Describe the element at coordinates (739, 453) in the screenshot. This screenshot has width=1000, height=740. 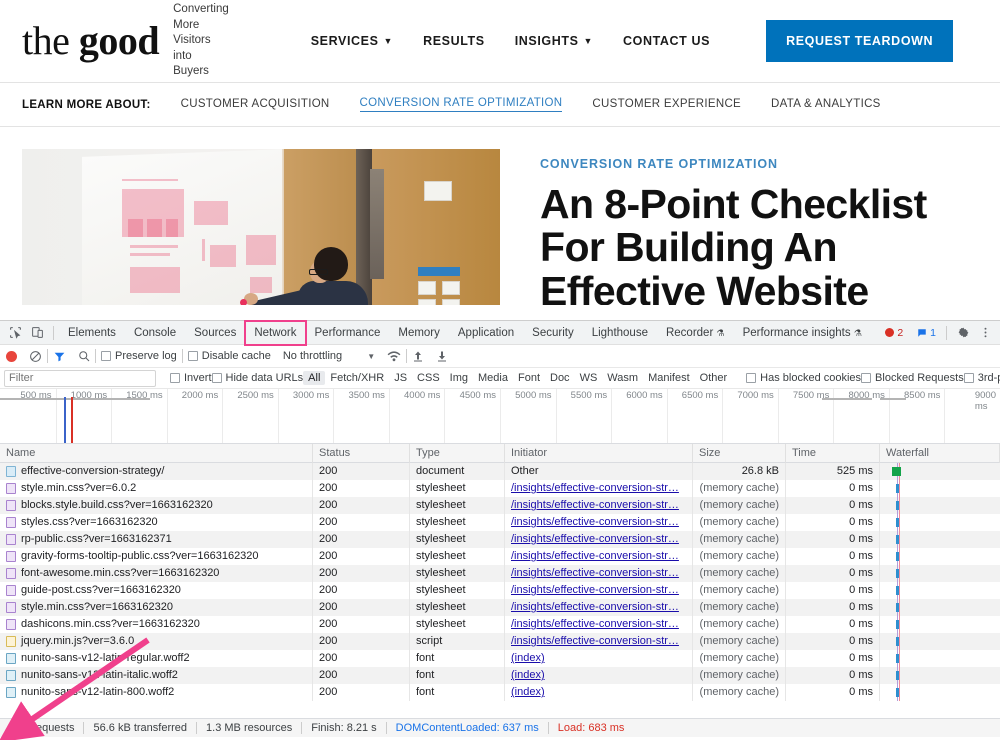
I see `column-header-size: Size` at that location.